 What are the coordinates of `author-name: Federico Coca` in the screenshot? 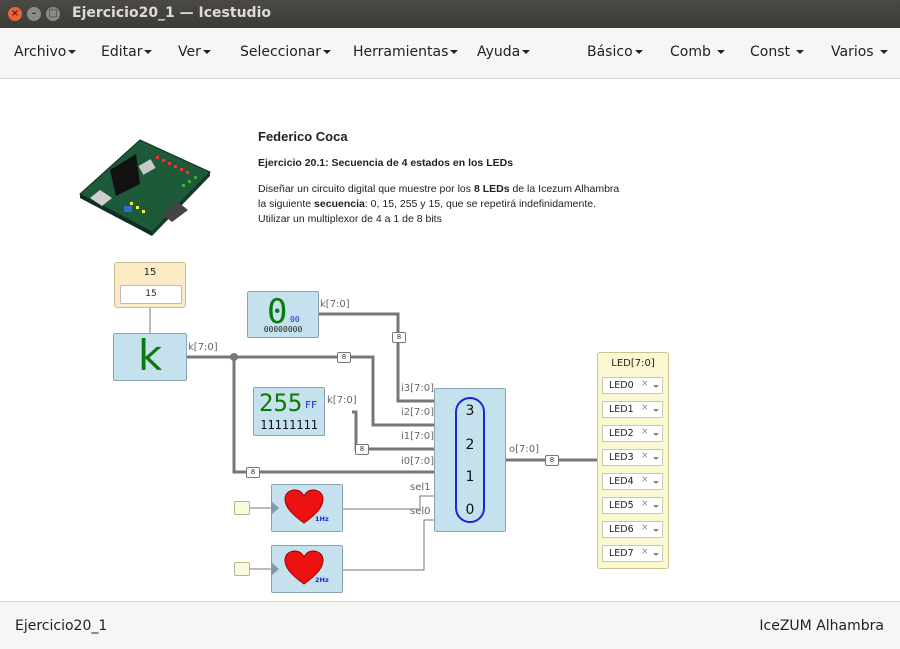 It's located at (303, 136).